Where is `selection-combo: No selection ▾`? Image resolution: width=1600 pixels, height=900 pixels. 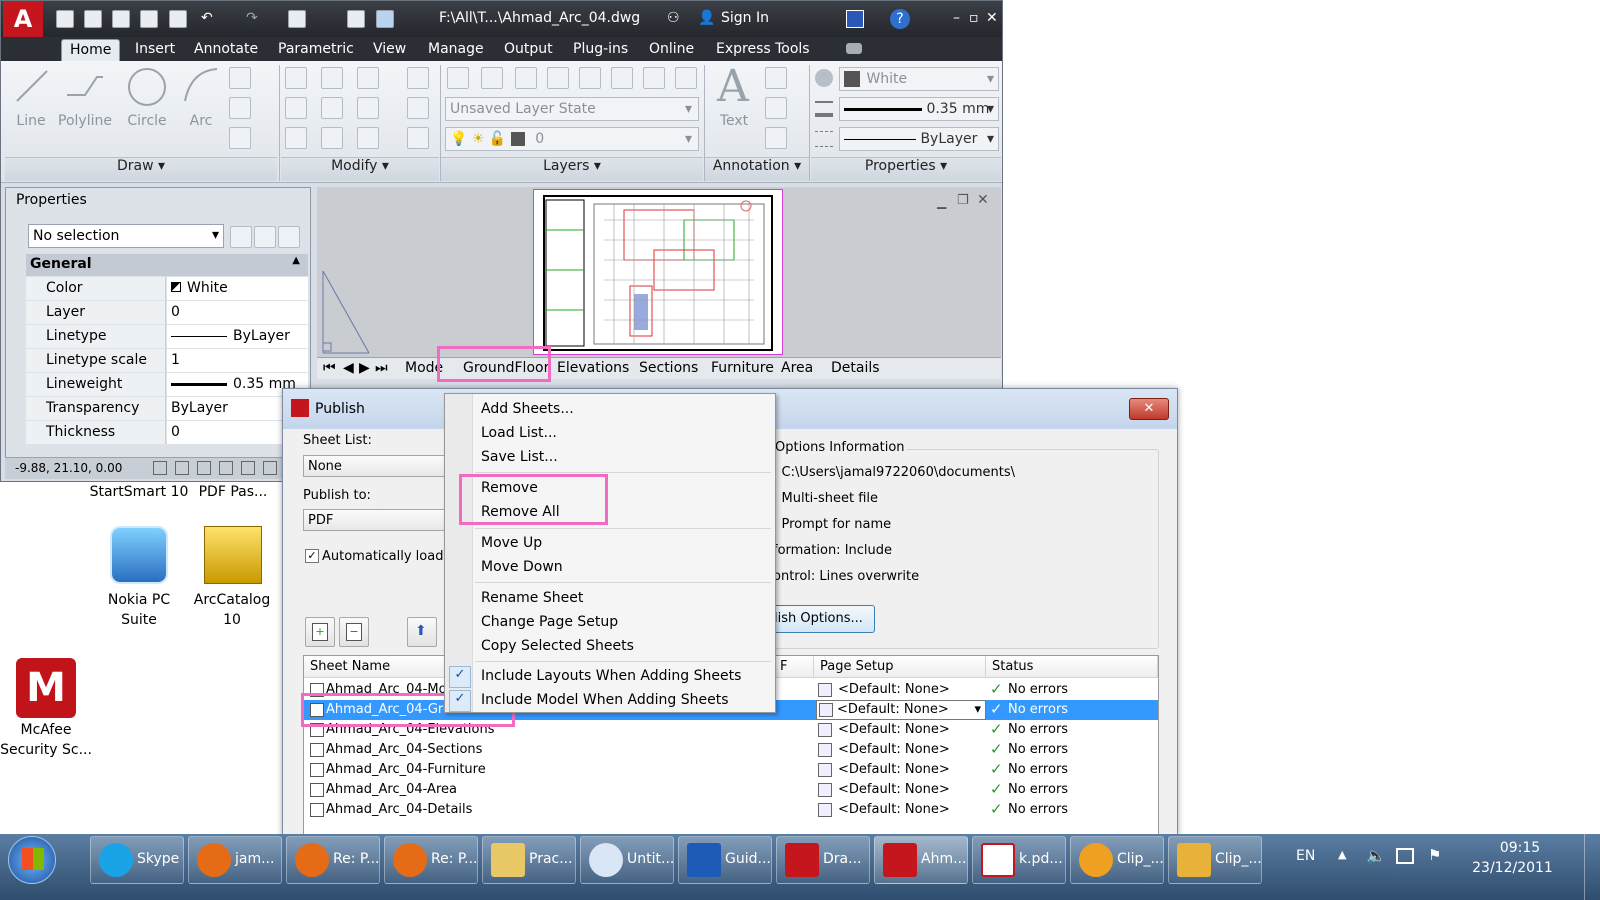 selection-combo: No selection ▾ is located at coordinates (126, 236).